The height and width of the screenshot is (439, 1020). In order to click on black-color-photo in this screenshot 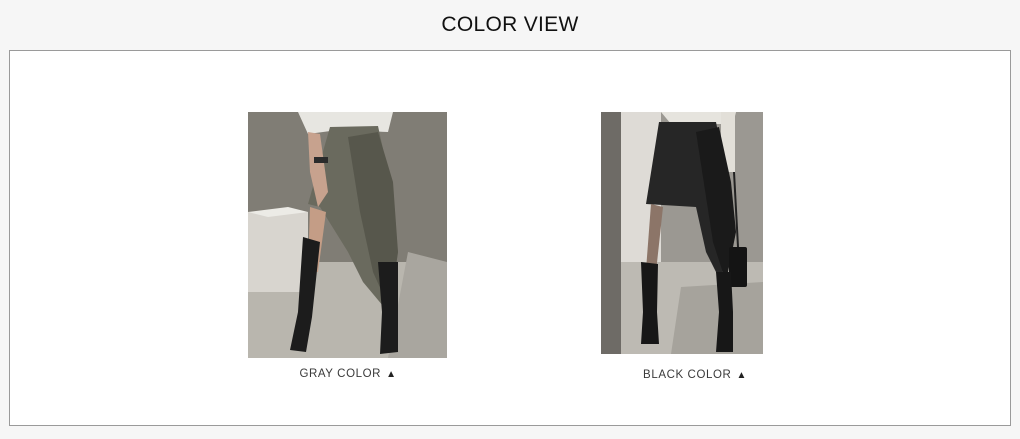, I will do `click(682, 233)`.